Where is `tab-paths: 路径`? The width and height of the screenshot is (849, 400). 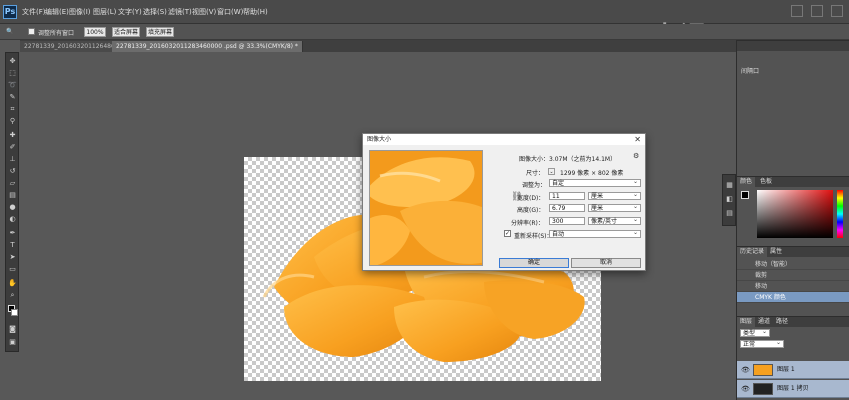
tab-paths: 路径 is located at coordinates (782, 322).